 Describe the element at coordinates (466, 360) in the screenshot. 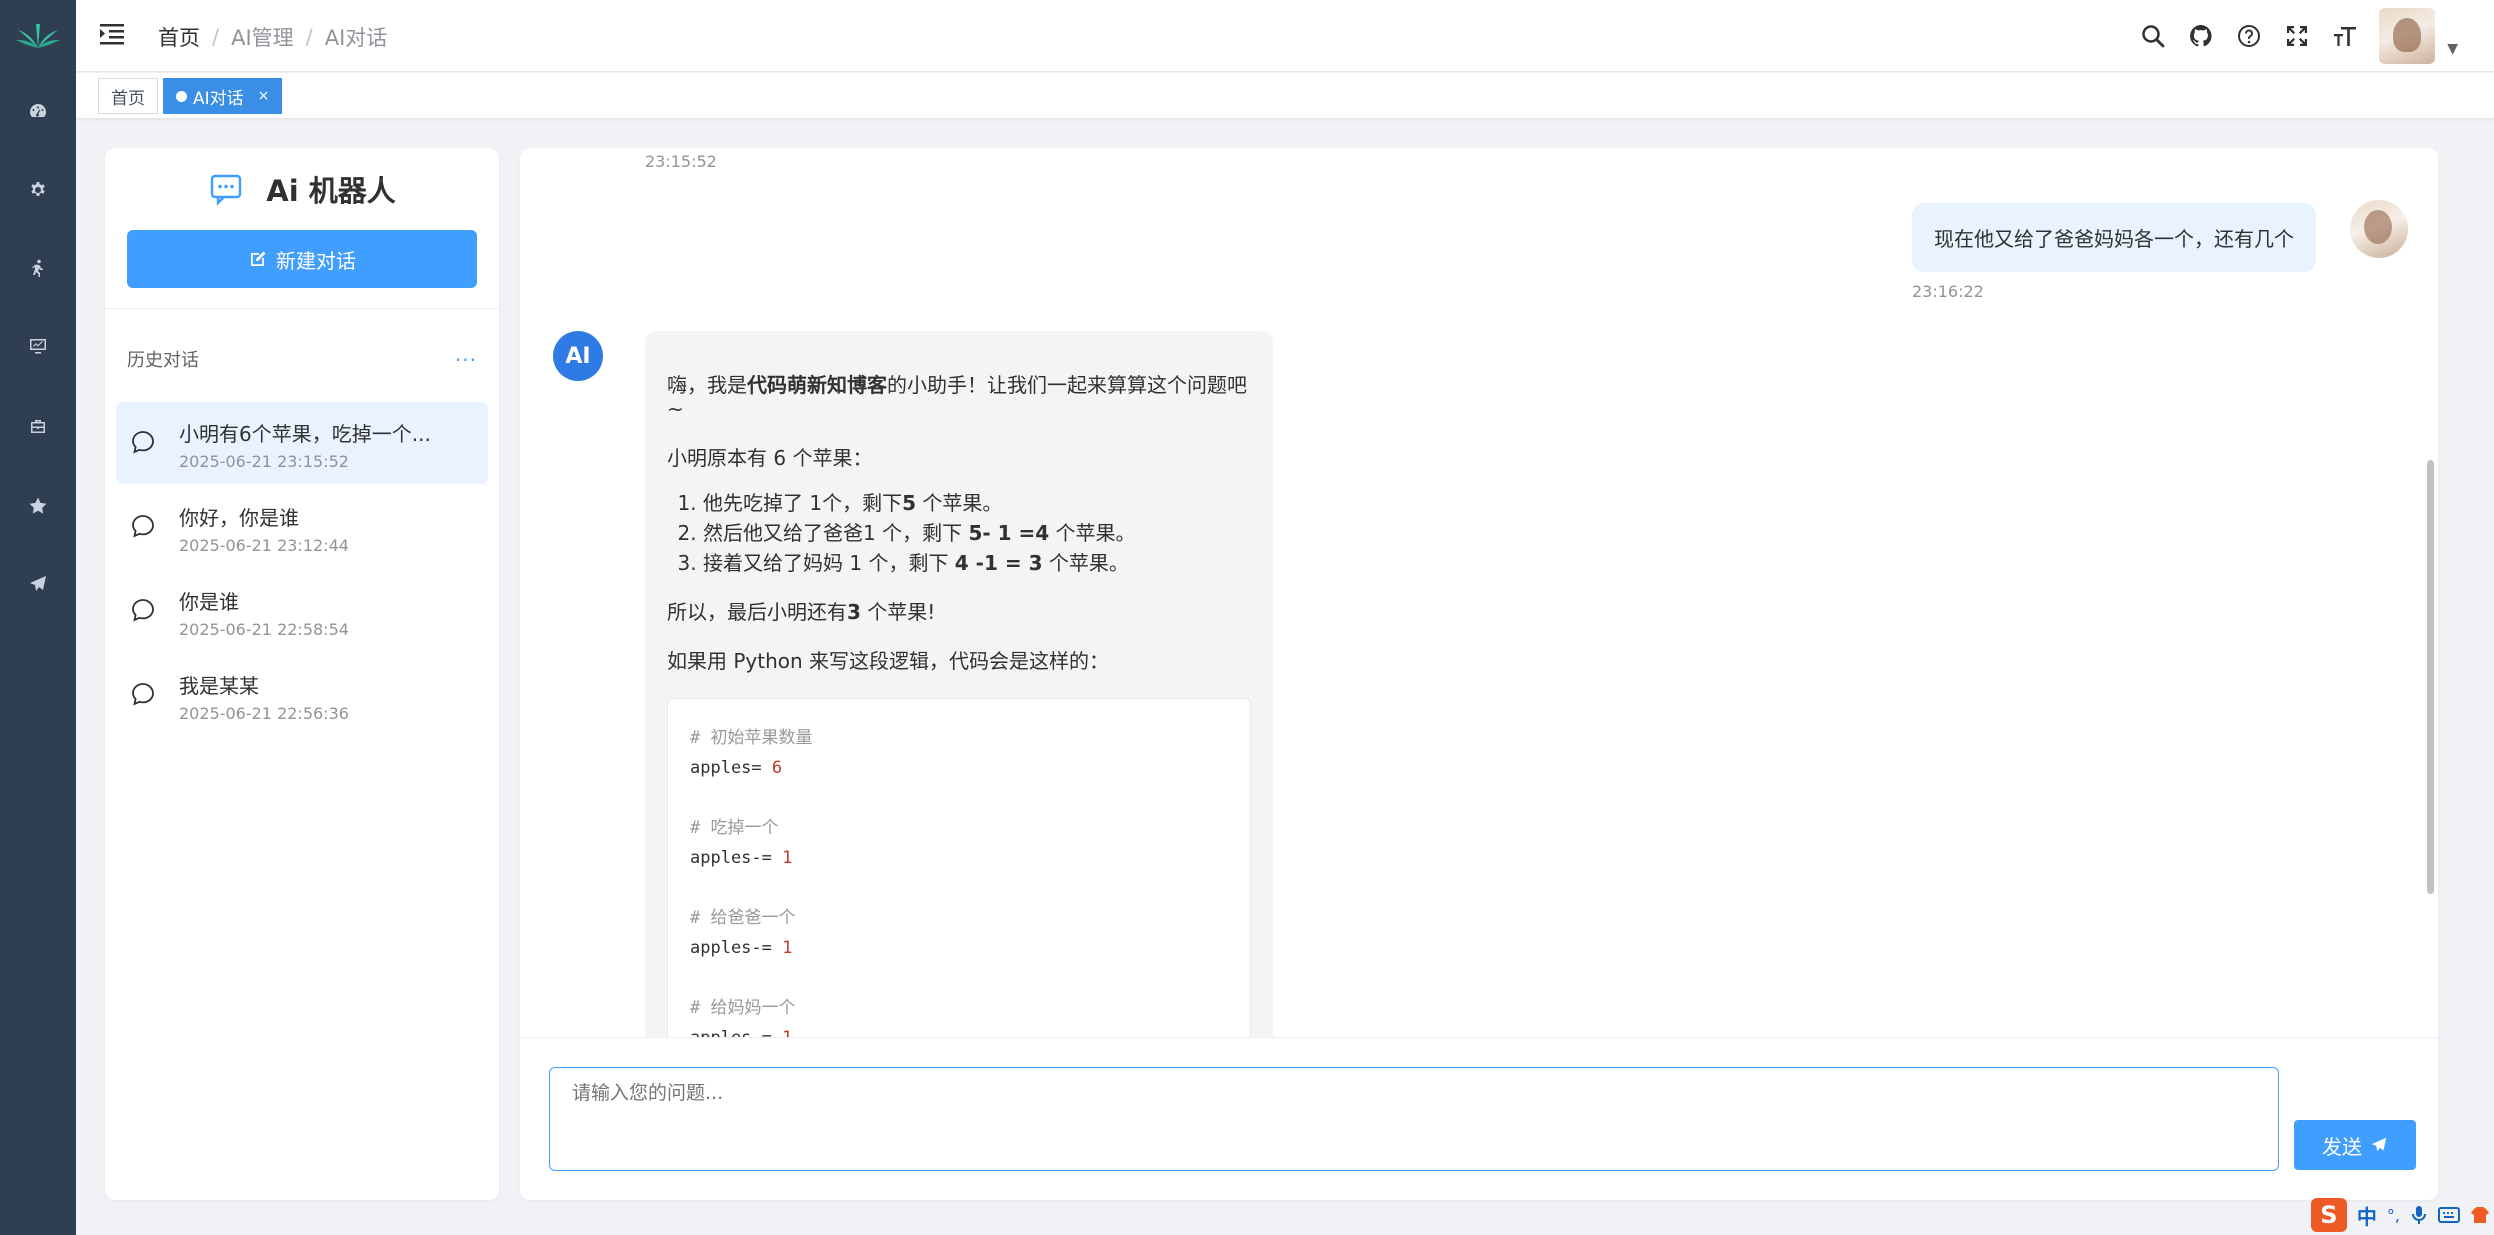

I see `more-icon: ···` at that location.